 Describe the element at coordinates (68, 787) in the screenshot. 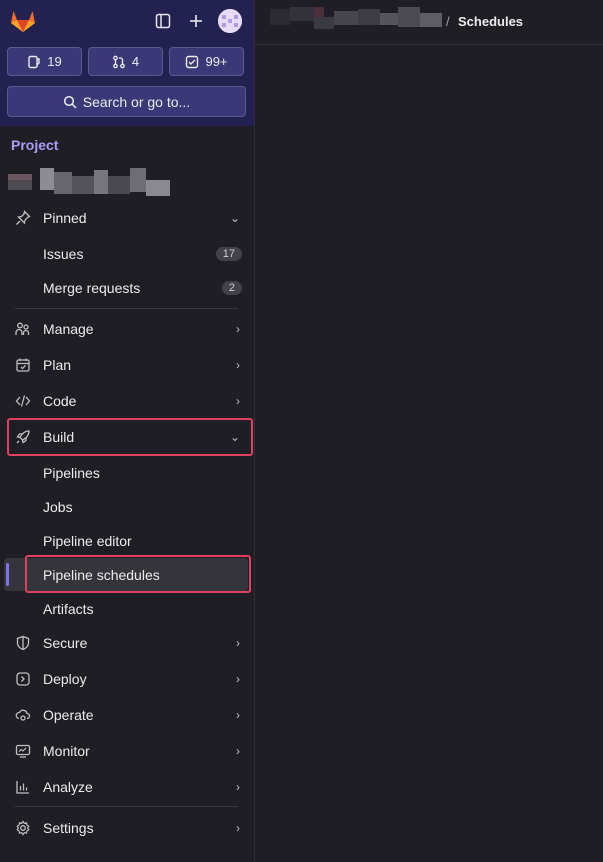

I see `sidebar-item-label: Analyze` at that location.